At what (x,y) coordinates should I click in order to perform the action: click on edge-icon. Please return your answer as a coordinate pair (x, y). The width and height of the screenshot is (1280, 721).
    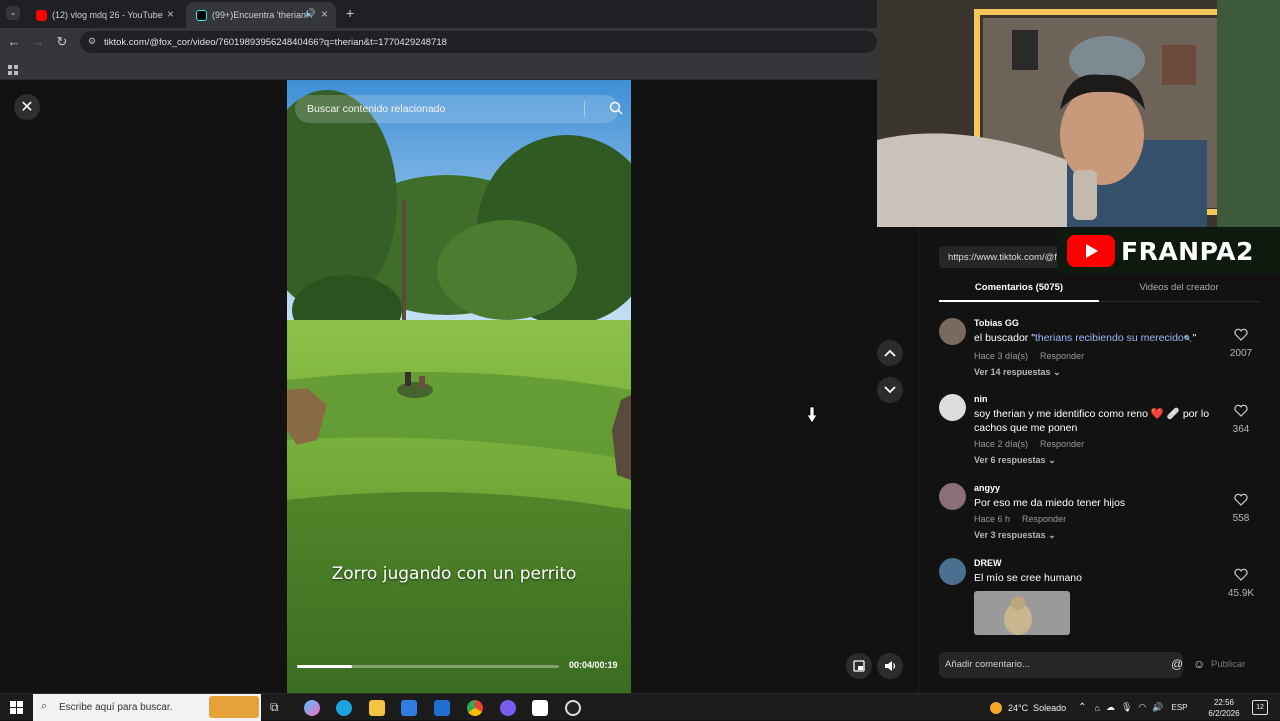
    Looking at the image, I should click on (344, 708).